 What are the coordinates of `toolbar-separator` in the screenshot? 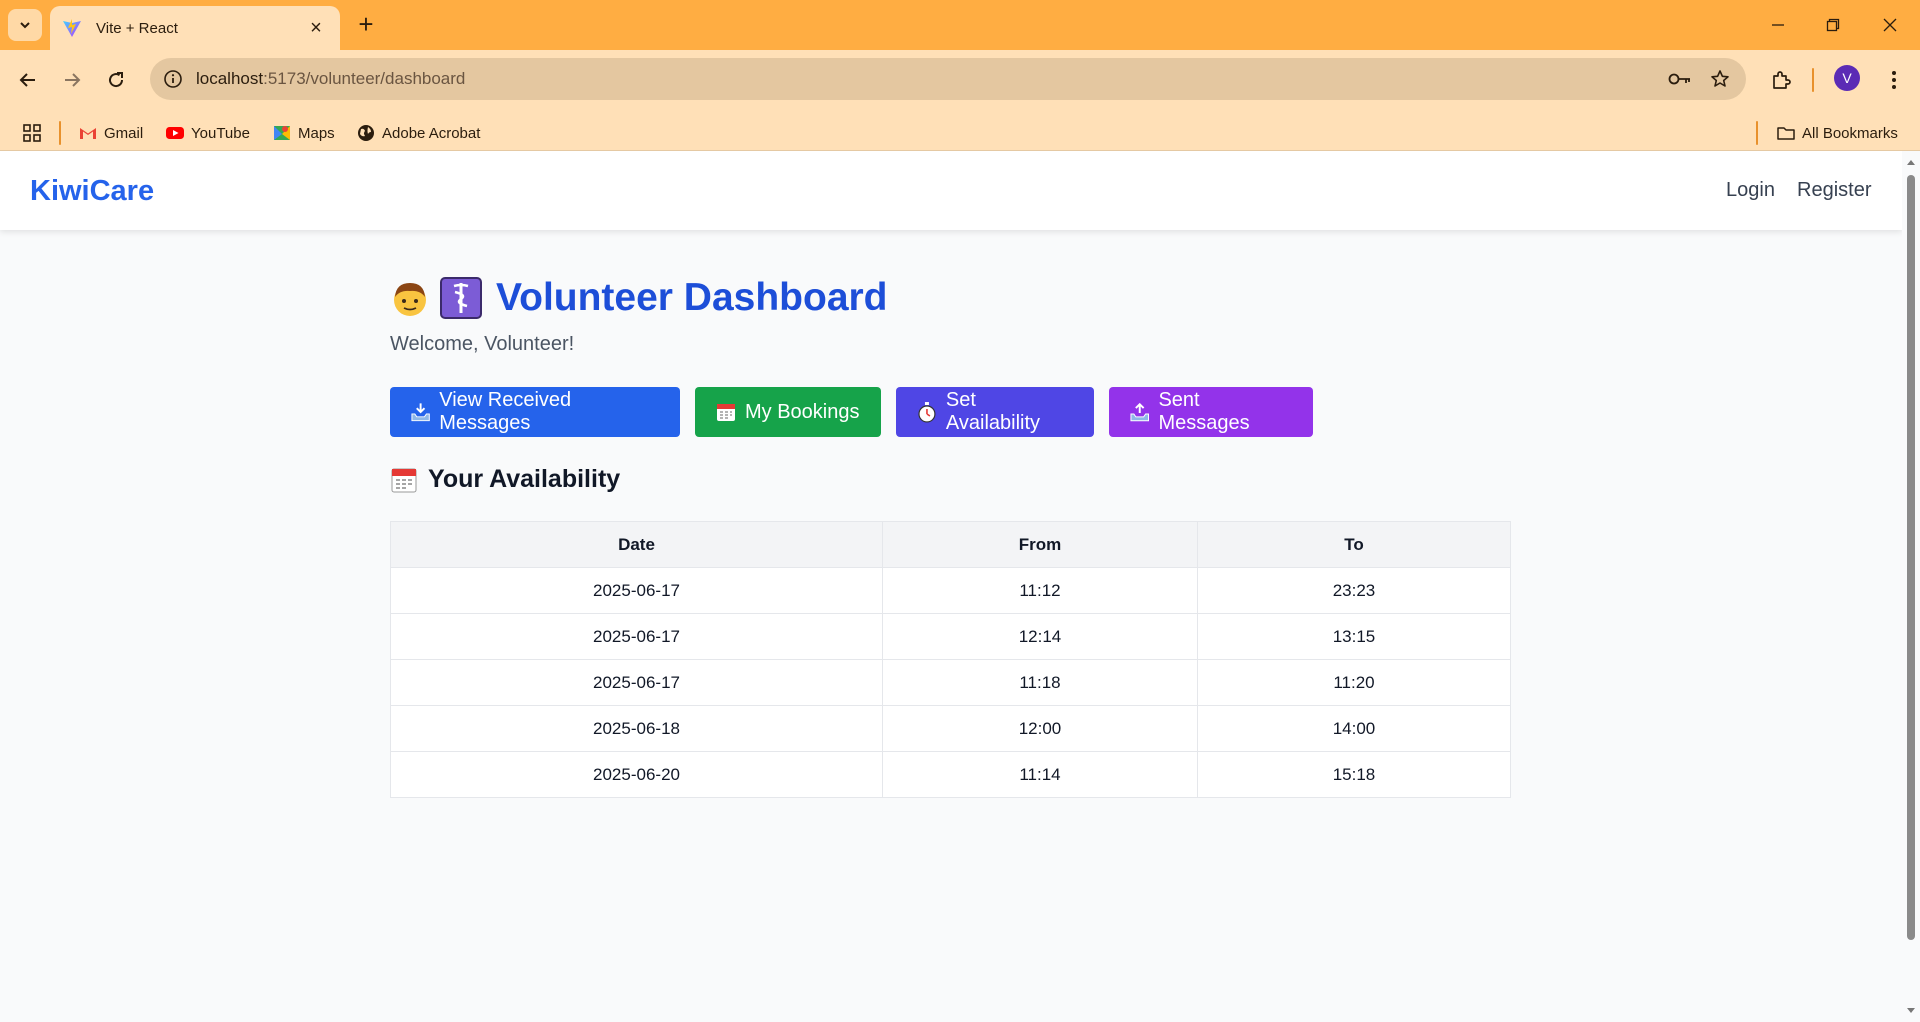 It's located at (1813, 80).